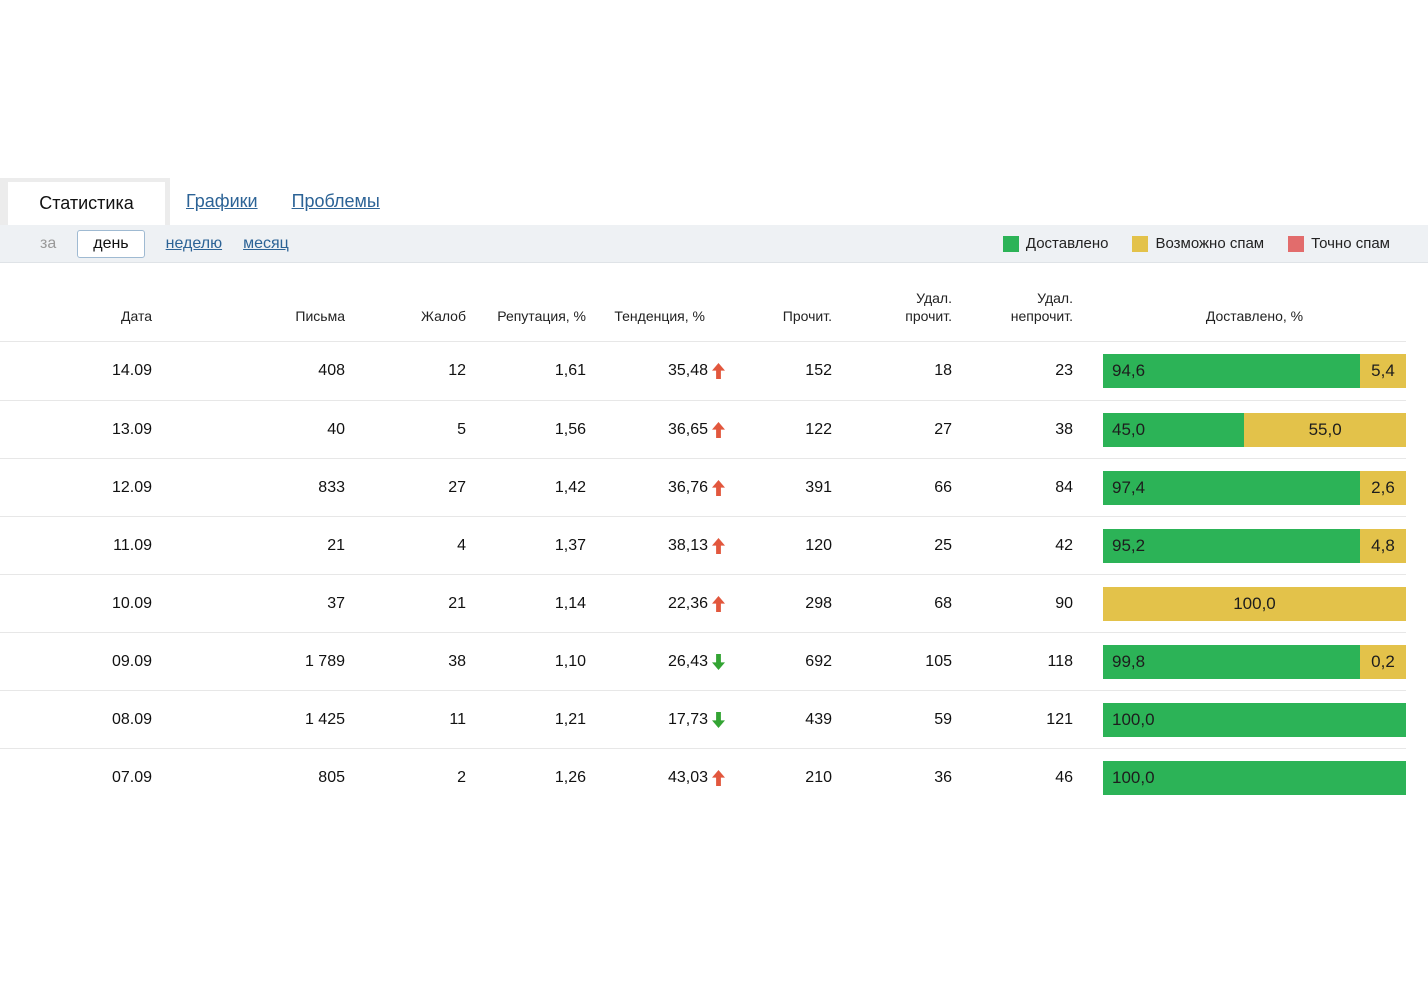  What do you see at coordinates (1254, 316) in the screenshot?
I see `column-header-delivered: Доставлено, %` at bounding box center [1254, 316].